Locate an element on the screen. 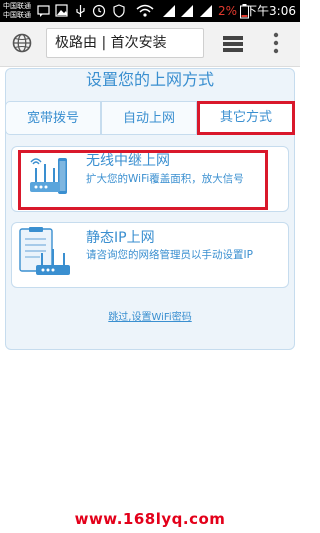 The height and width of the screenshot is (533, 320). option-desc-static-ip: 请咨询您的网络管理员以手动设置IP is located at coordinates (169, 255).